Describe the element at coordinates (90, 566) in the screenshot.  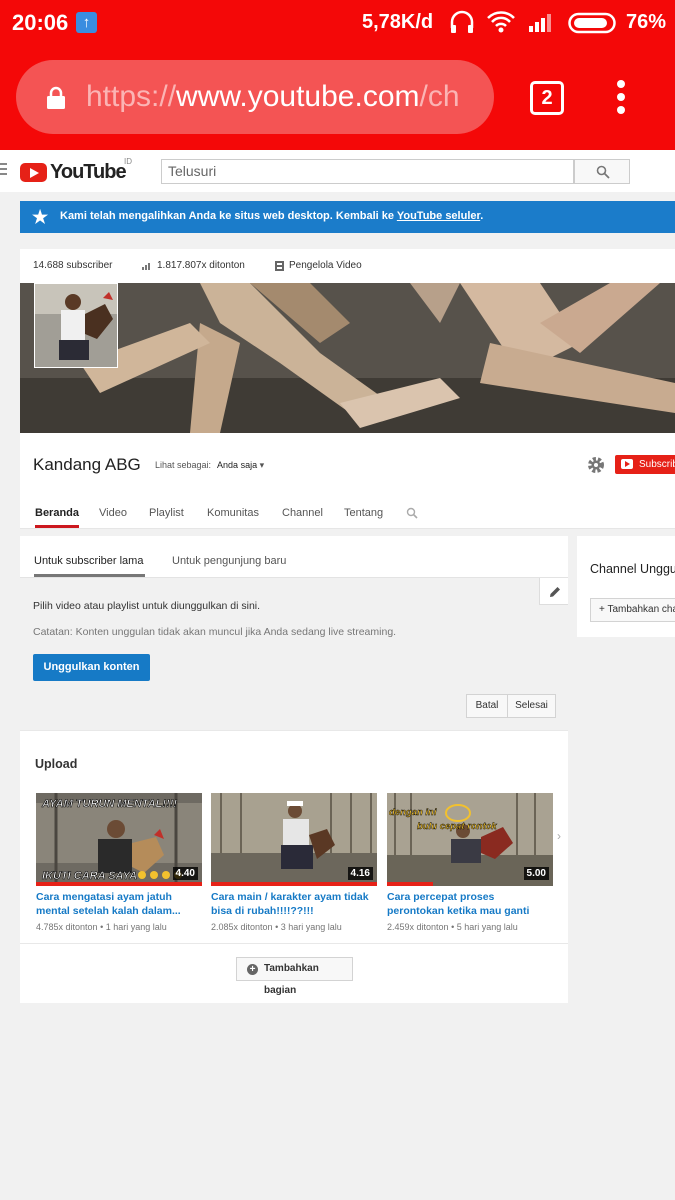
I see `tab-returning-subscribers: Untuk subscriber lama` at that location.